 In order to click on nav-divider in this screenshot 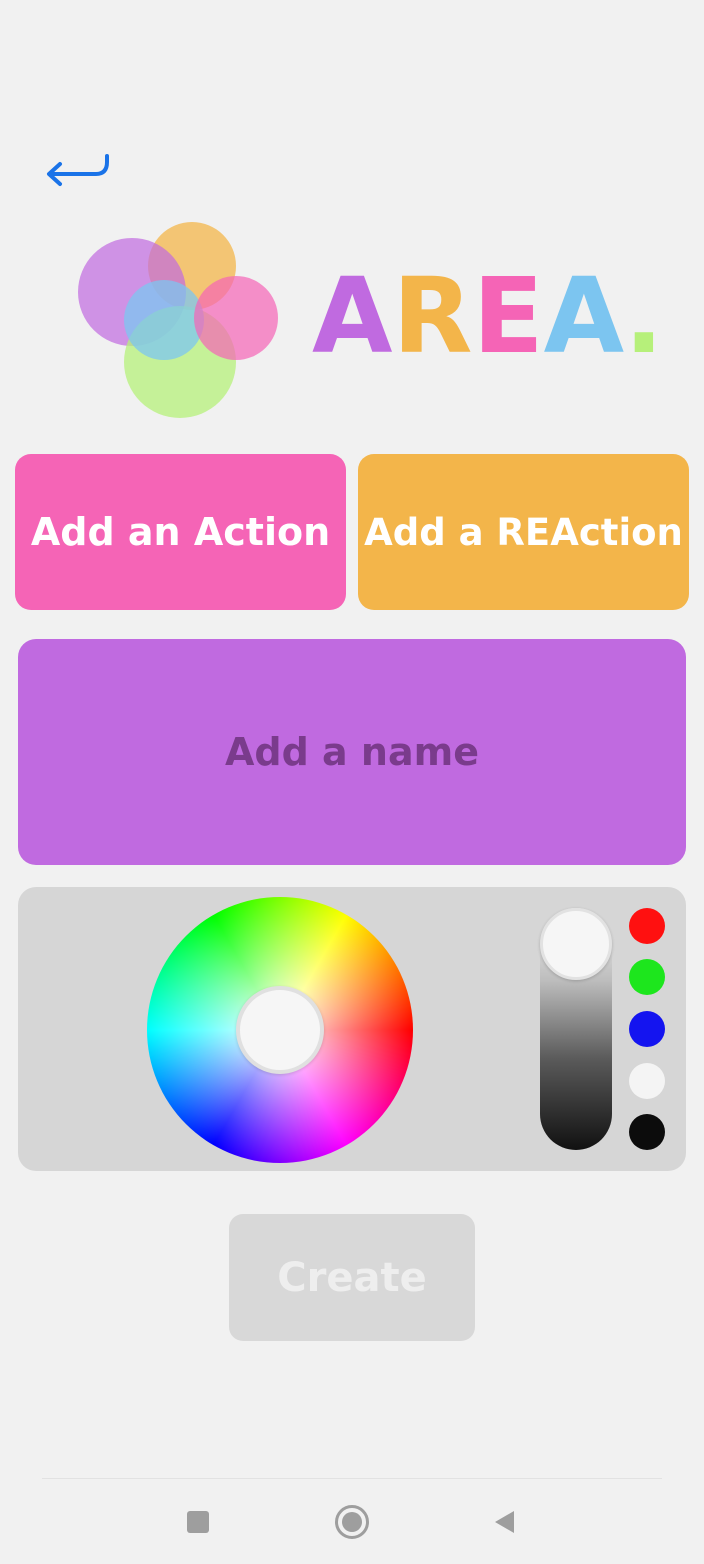, I will do `click(352, 1478)`.